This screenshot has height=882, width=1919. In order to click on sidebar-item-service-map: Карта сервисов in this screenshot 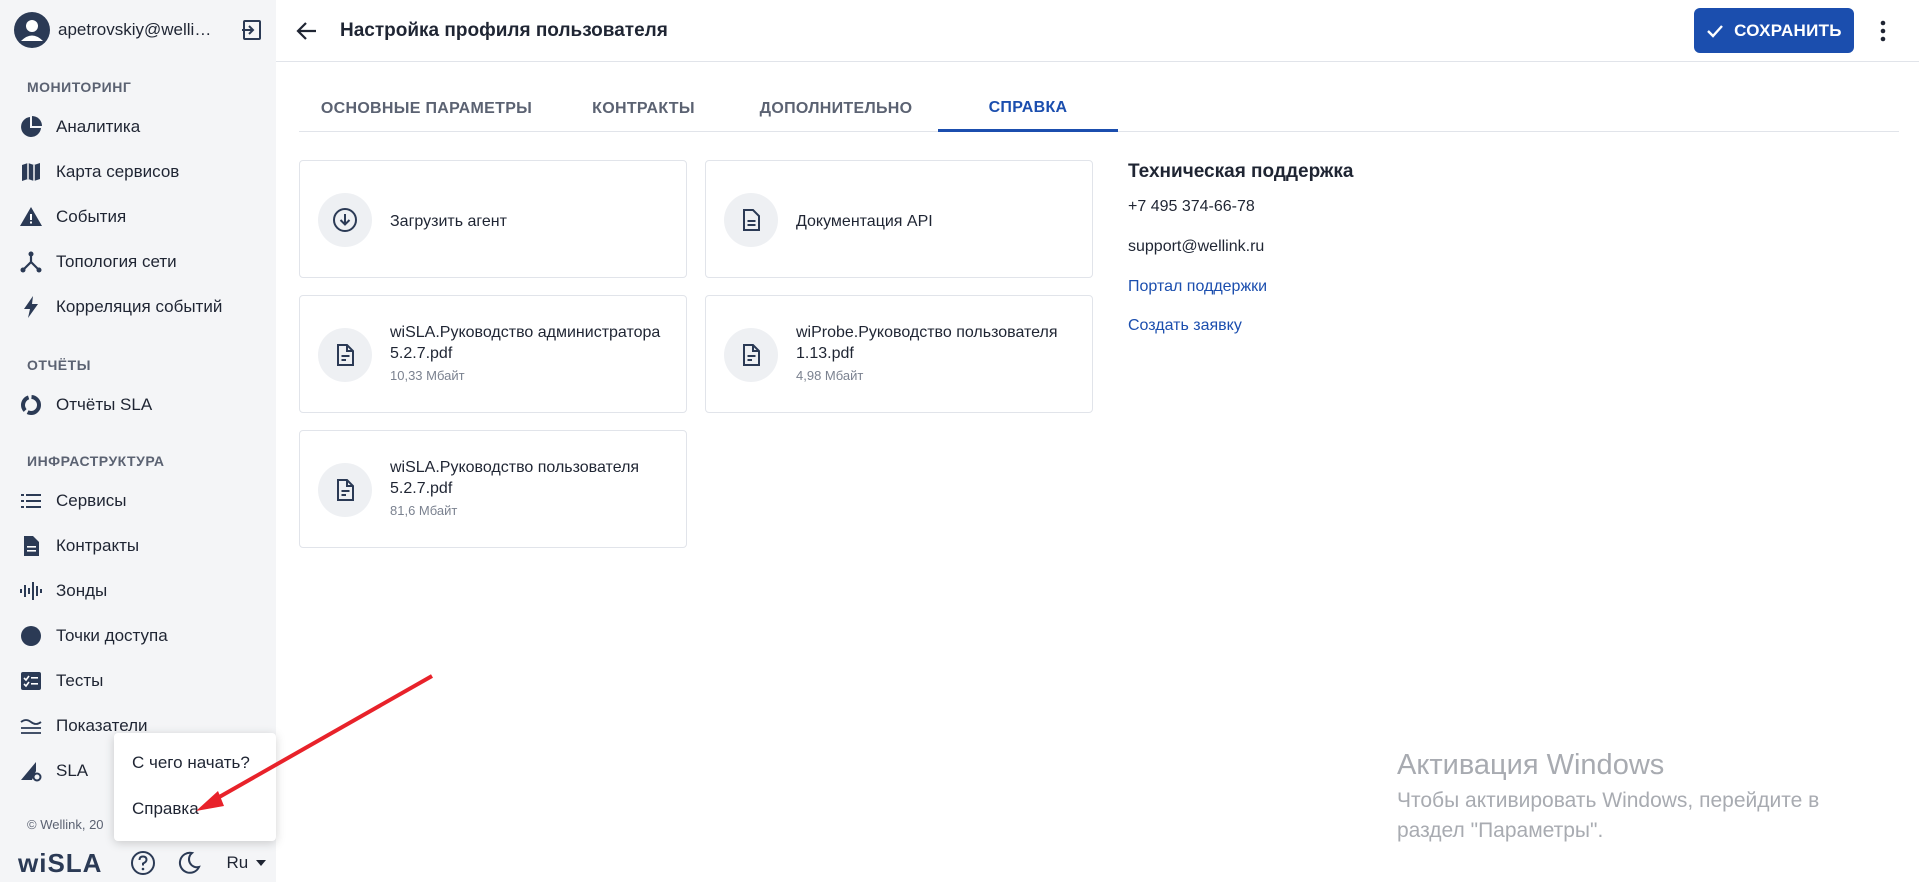, I will do `click(143, 172)`.